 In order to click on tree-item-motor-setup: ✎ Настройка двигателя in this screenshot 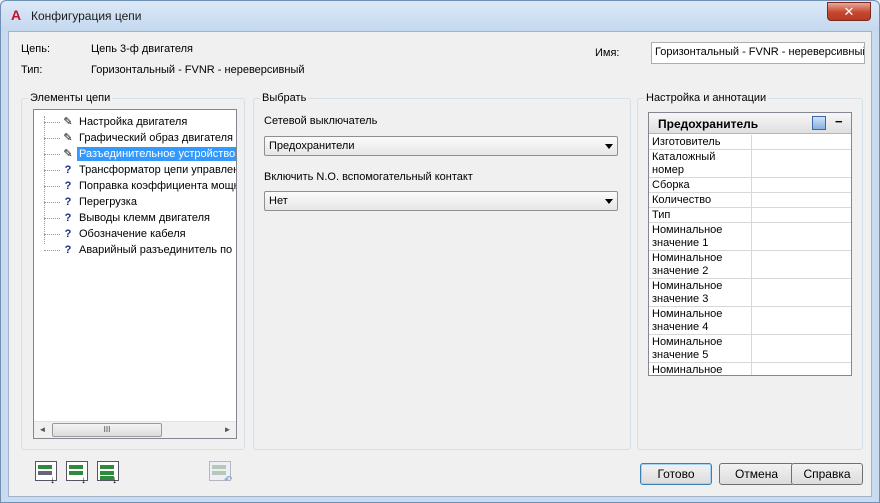, I will do `click(135, 122)`.